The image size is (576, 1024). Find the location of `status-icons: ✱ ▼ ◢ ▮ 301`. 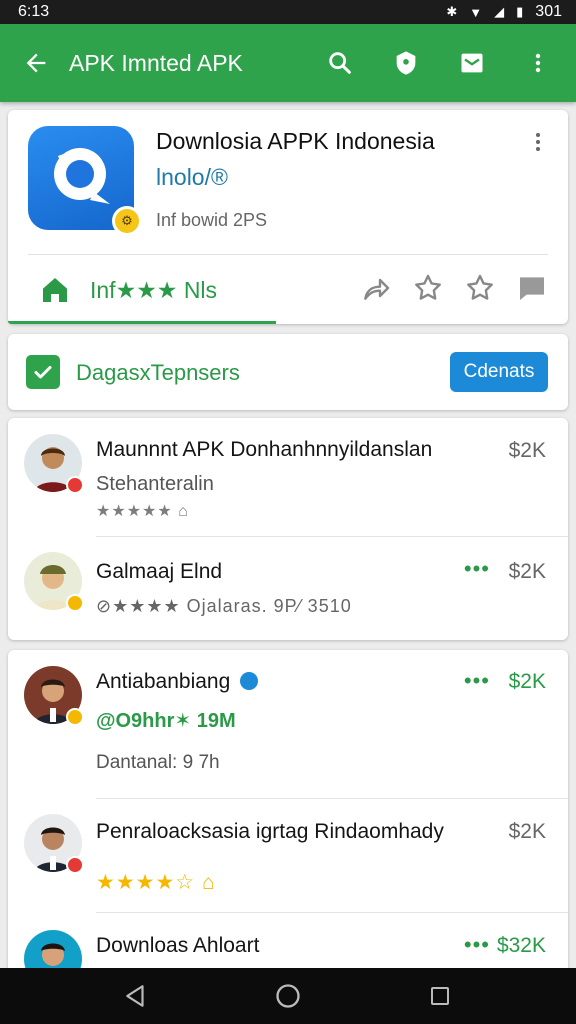

status-icons: ✱ ▼ ◢ ▮ 301 is located at coordinates (504, 12).